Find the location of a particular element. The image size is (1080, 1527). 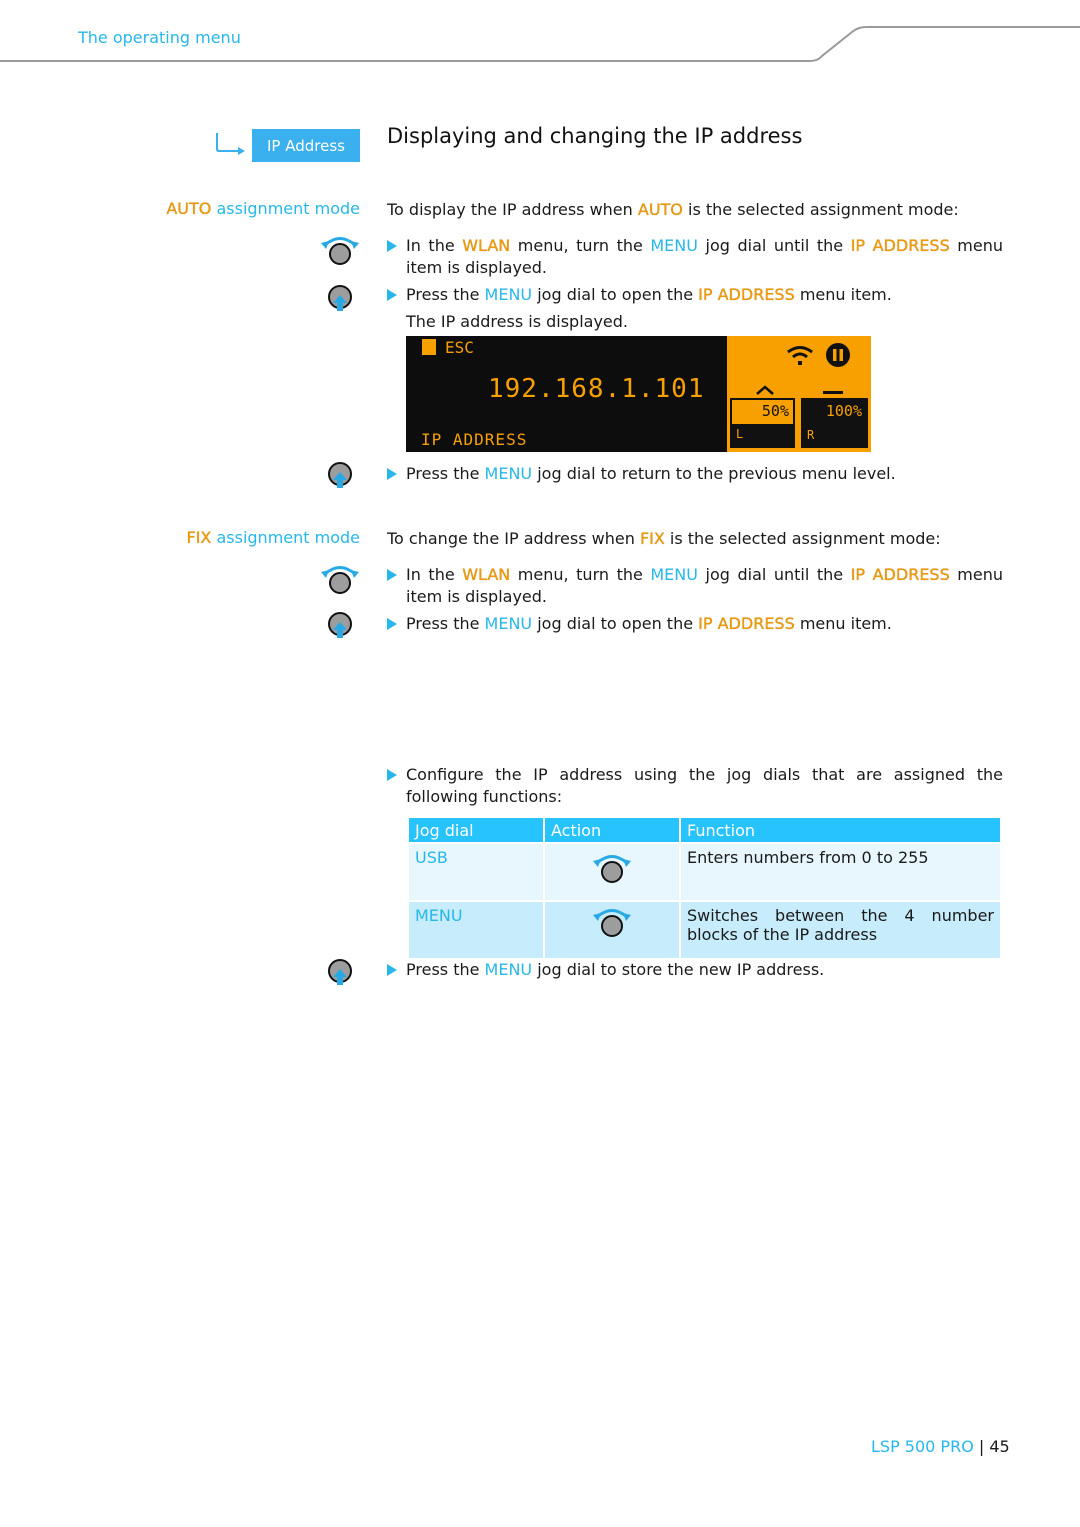

page-footer: LSP 500 PRO | 45 is located at coordinates (940, 1446).